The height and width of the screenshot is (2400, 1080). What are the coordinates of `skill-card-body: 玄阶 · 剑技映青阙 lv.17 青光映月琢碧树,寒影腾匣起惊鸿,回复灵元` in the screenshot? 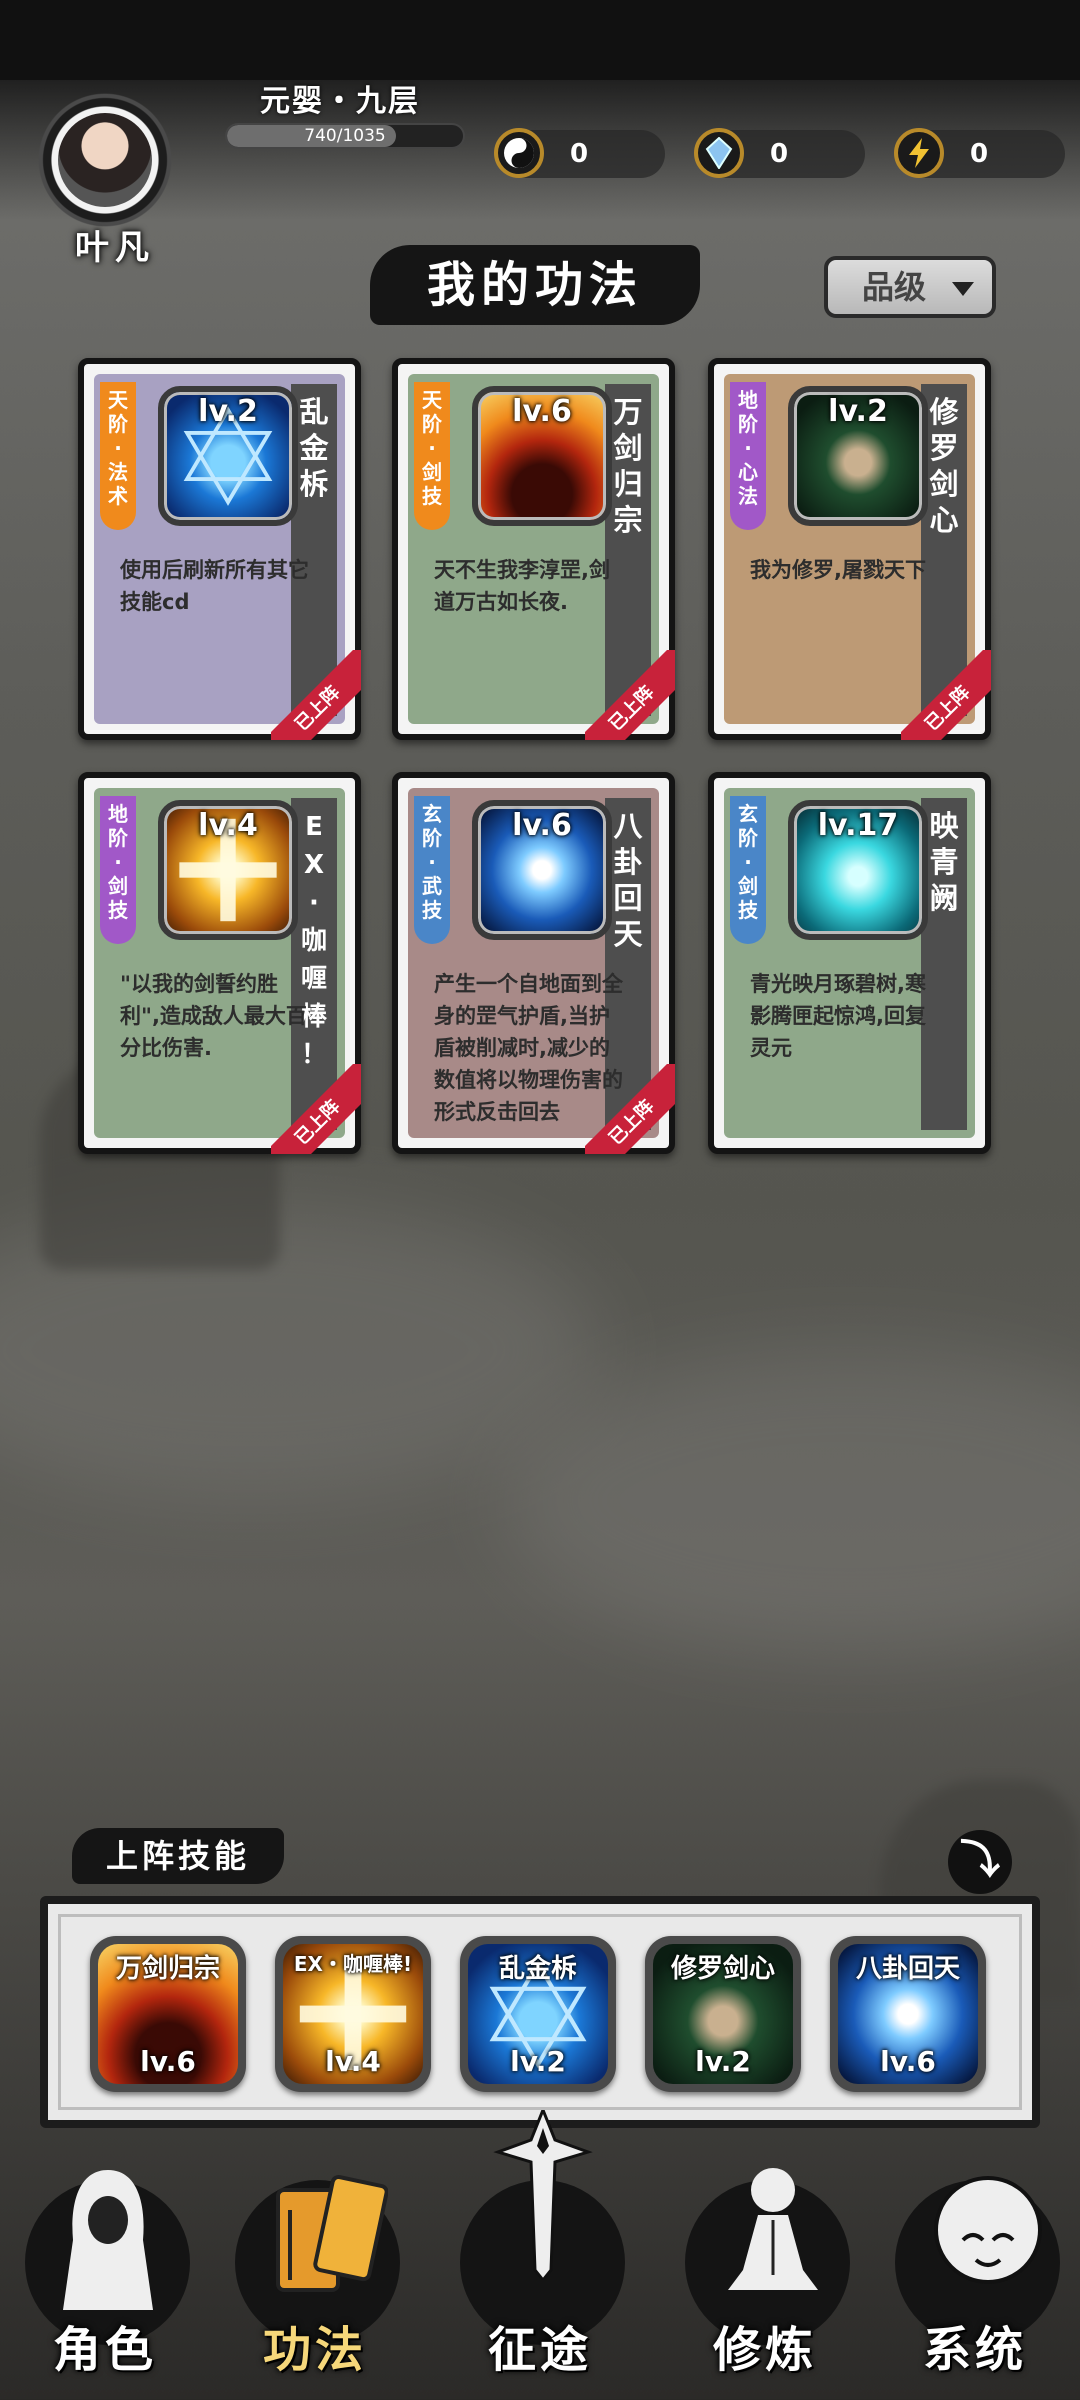 It's located at (849, 963).